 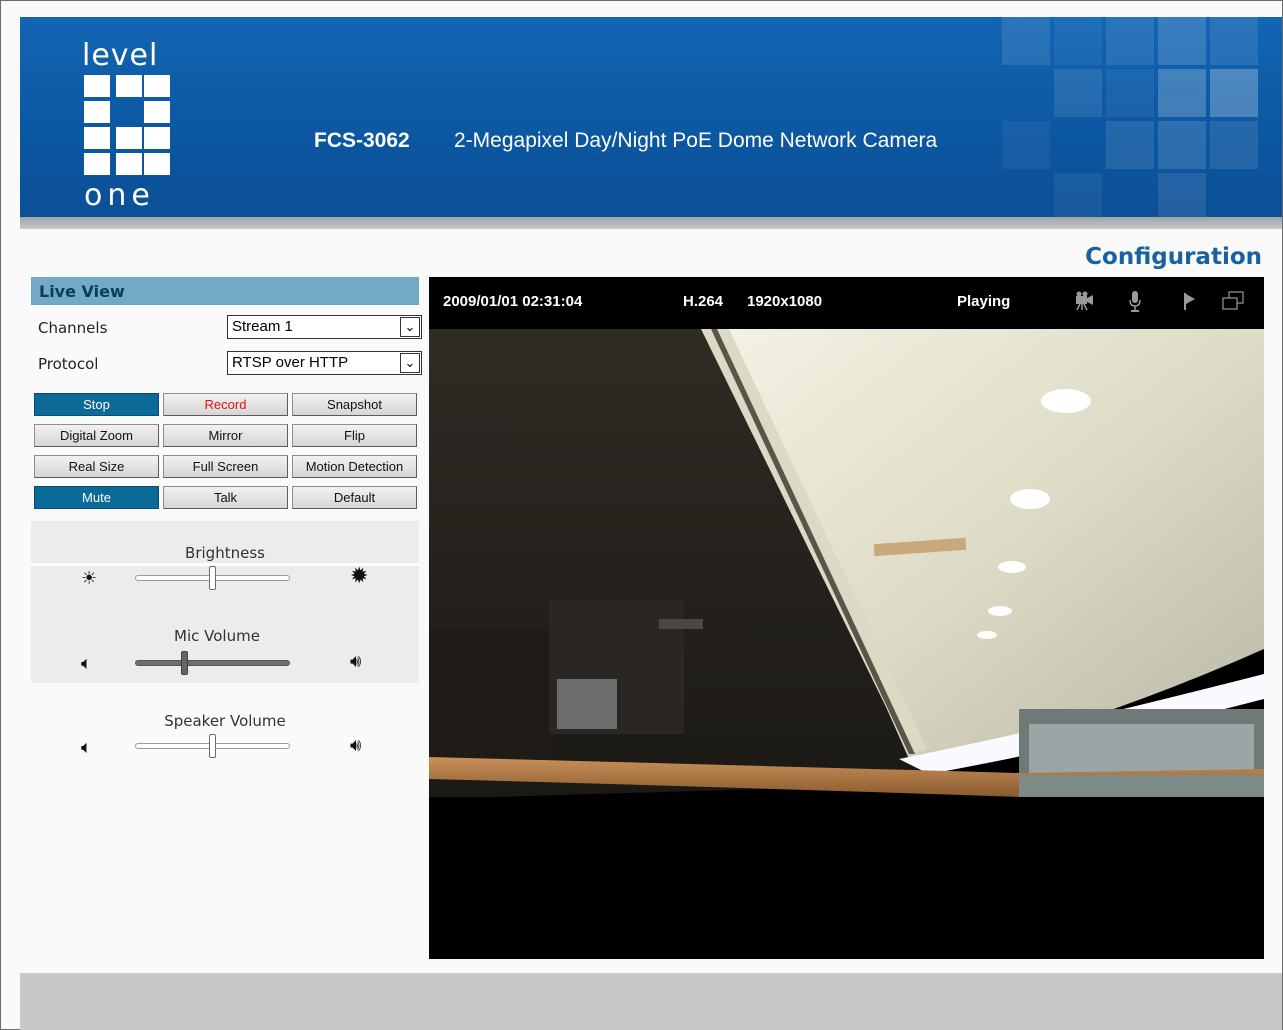 I want to click on logo-text-top: level, so click(x=120, y=55).